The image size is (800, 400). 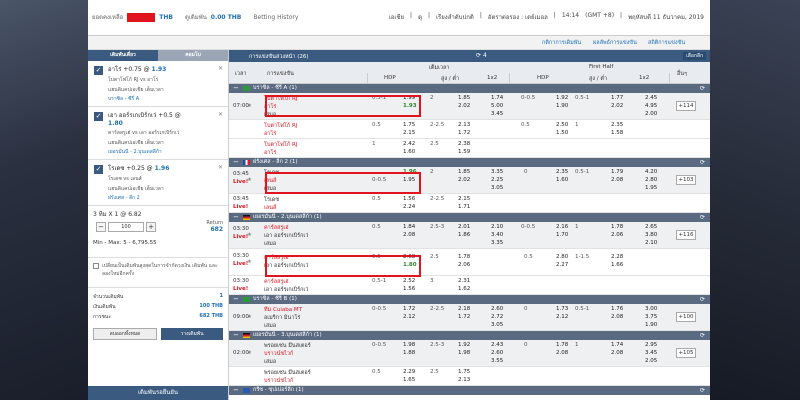 I want to click on menu-stats: สถิติการแข่งขัน, so click(x=666, y=43).